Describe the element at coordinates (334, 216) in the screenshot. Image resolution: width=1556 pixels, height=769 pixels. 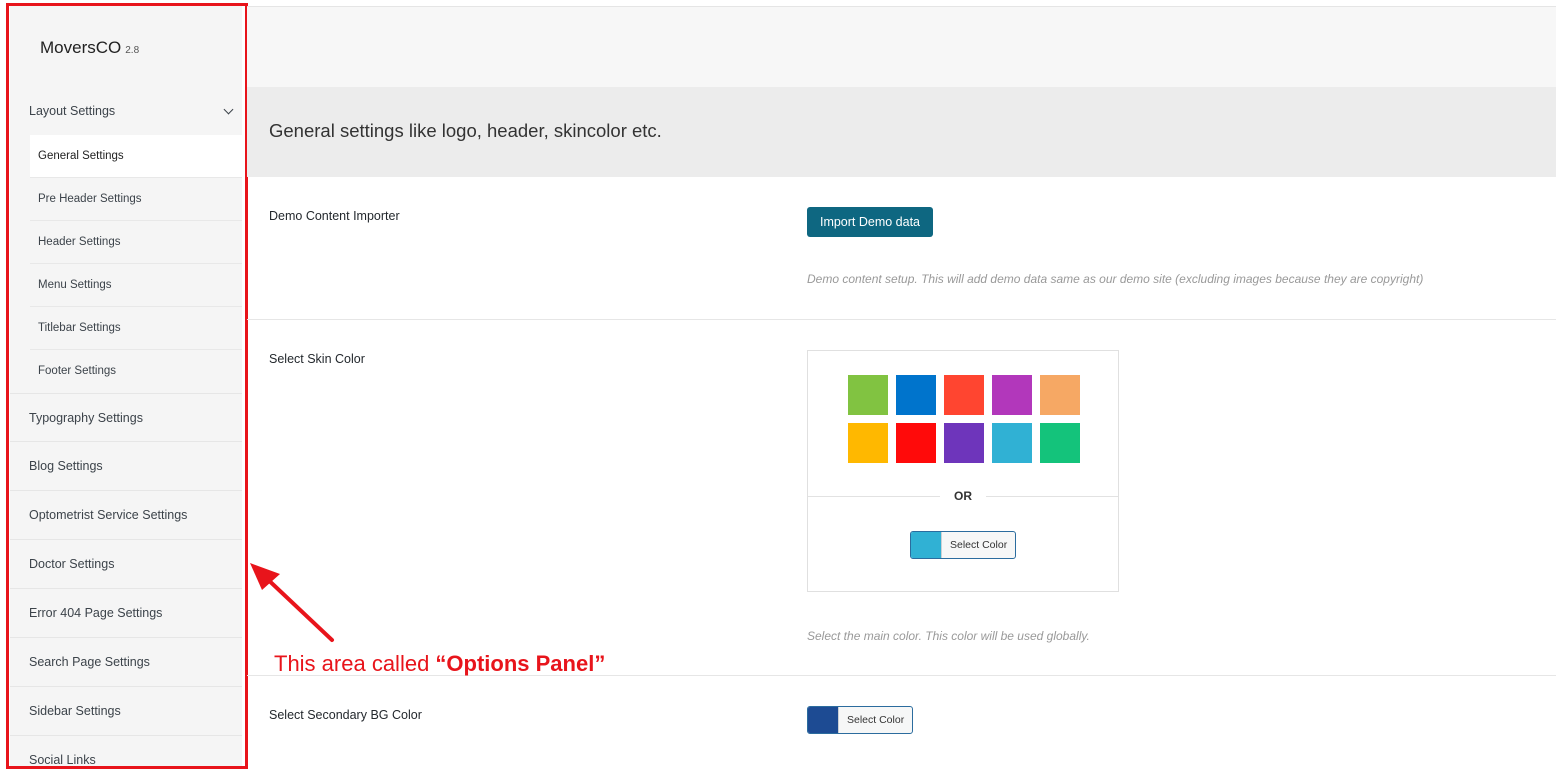
I see `demo-importer-label: Demo Content Importer` at that location.